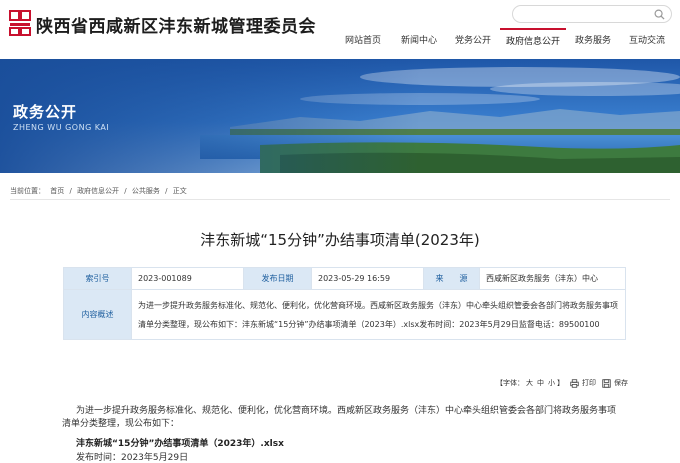 The width and height of the screenshot is (680, 463). Describe the element at coordinates (61, 127) in the screenshot. I see `banner-subtitle: ZHENG WU GONG KAI` at that location.